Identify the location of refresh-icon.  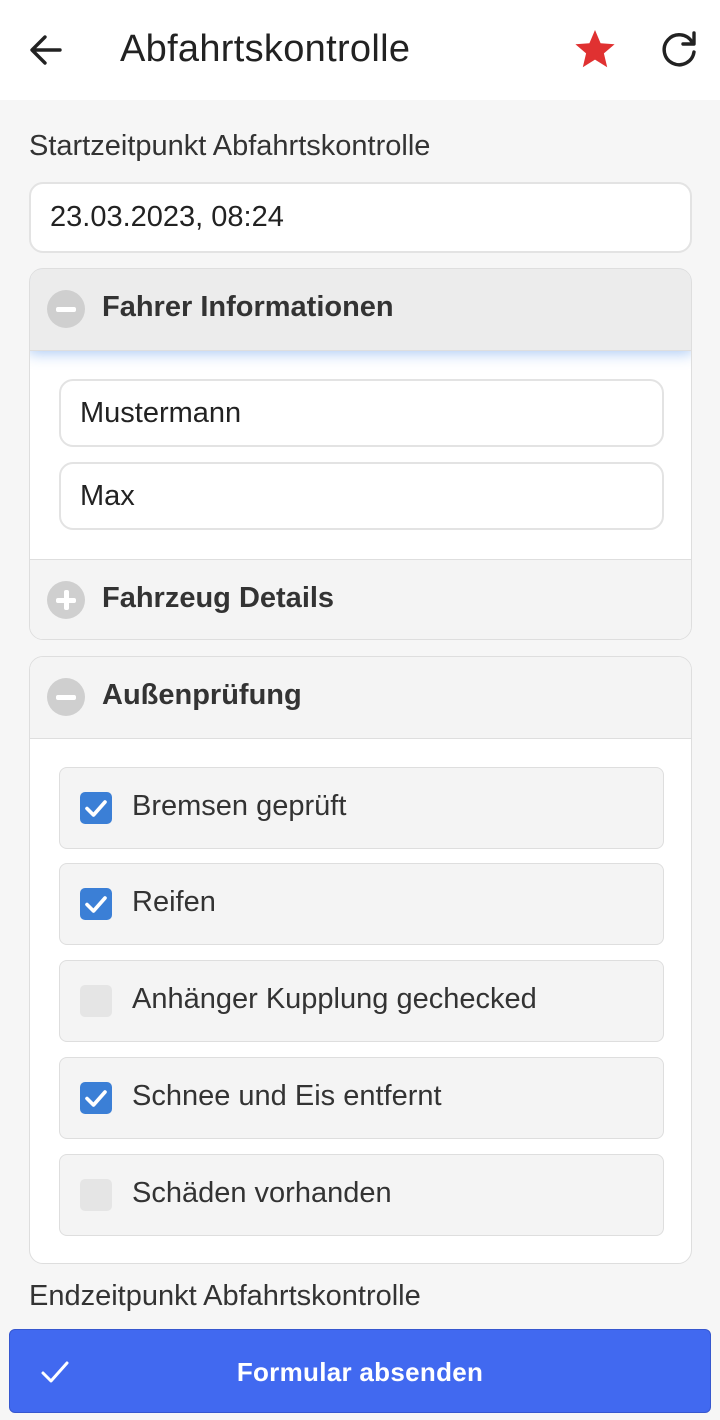
(679, 50).